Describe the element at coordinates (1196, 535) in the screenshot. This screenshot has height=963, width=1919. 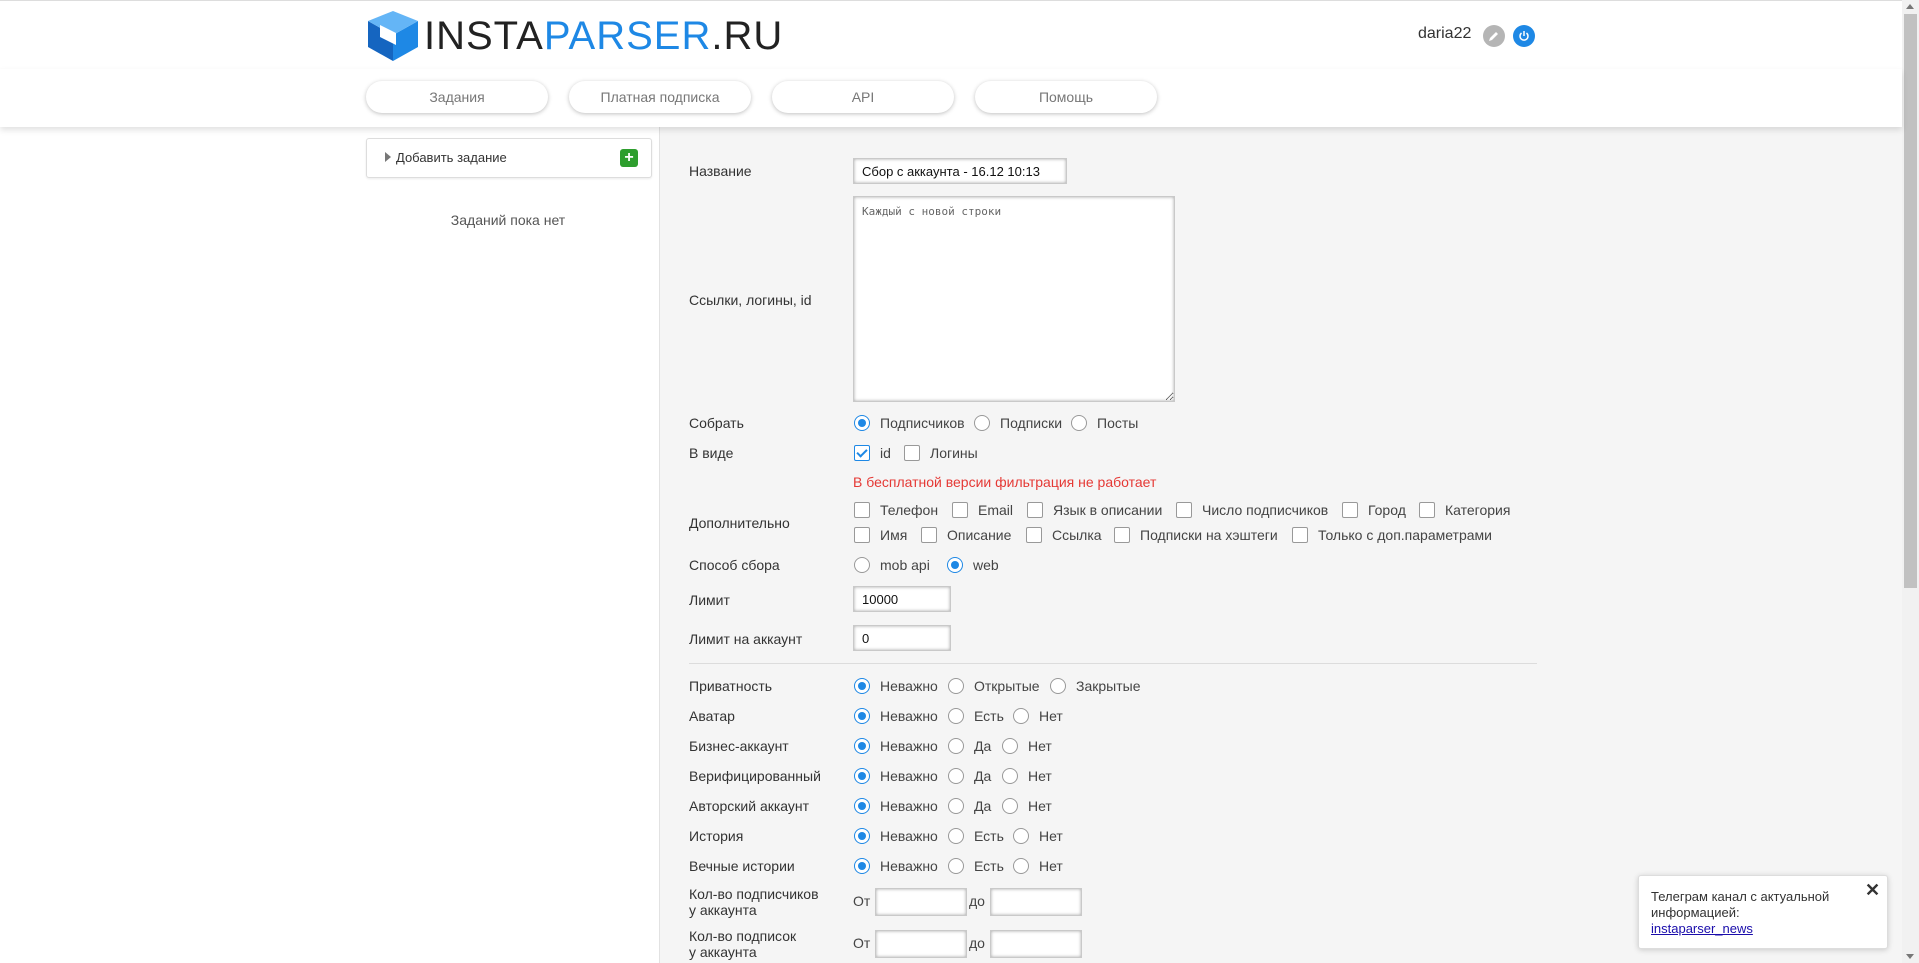
I see `extra-hashtags-option: Подписки на хэштеги` at that location.